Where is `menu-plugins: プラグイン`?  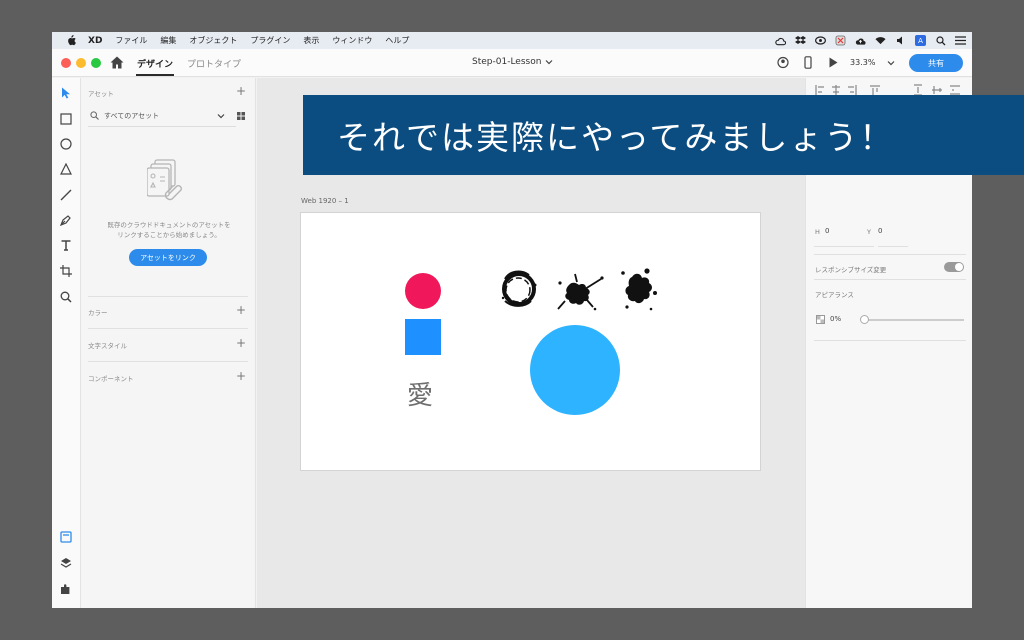
menu-plugins: プラグイン is located at coordinates (270, 40).